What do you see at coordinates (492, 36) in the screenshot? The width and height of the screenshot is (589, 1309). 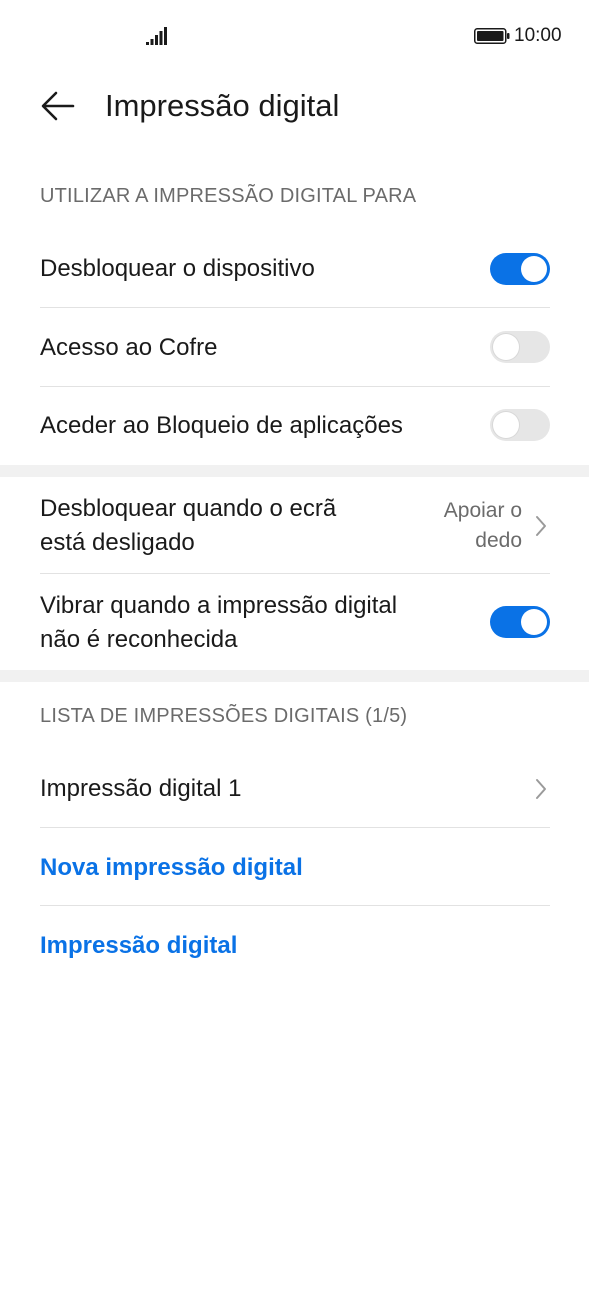 I see `battery-icon` at bounding box center [492, 36].